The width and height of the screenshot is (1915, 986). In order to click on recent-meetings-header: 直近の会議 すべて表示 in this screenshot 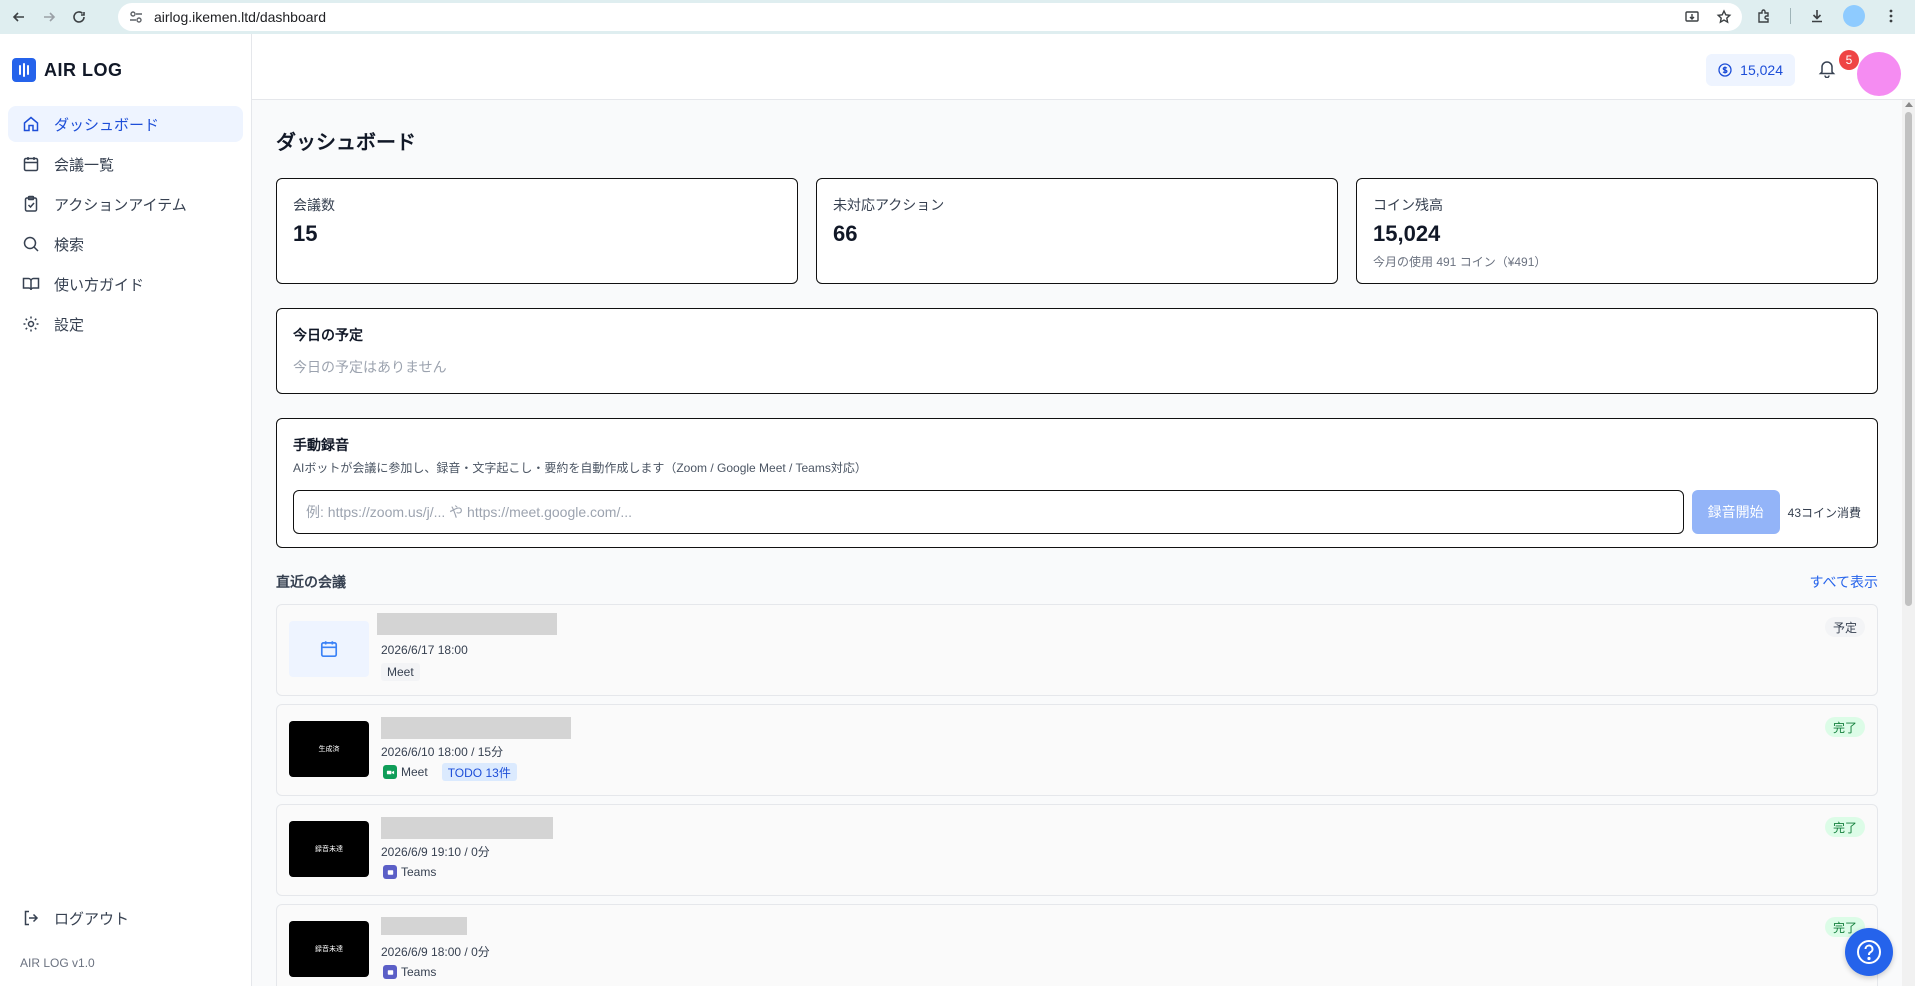, I will do `click(1077, 582)`.